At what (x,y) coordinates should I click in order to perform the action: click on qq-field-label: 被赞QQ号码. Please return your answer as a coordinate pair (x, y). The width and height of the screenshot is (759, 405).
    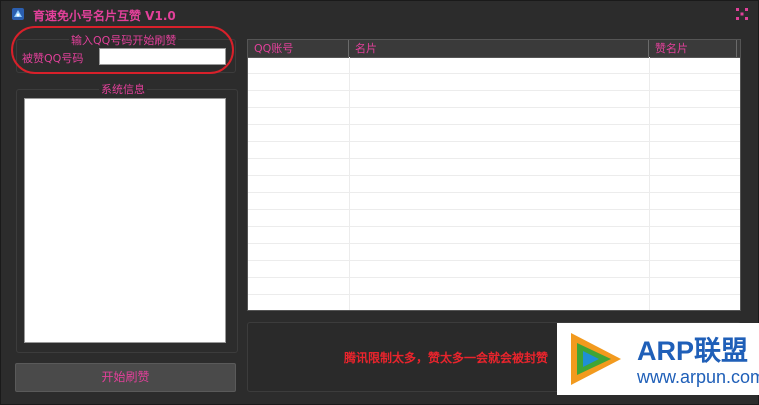
    Looking at the image, I should click on (53, 58).